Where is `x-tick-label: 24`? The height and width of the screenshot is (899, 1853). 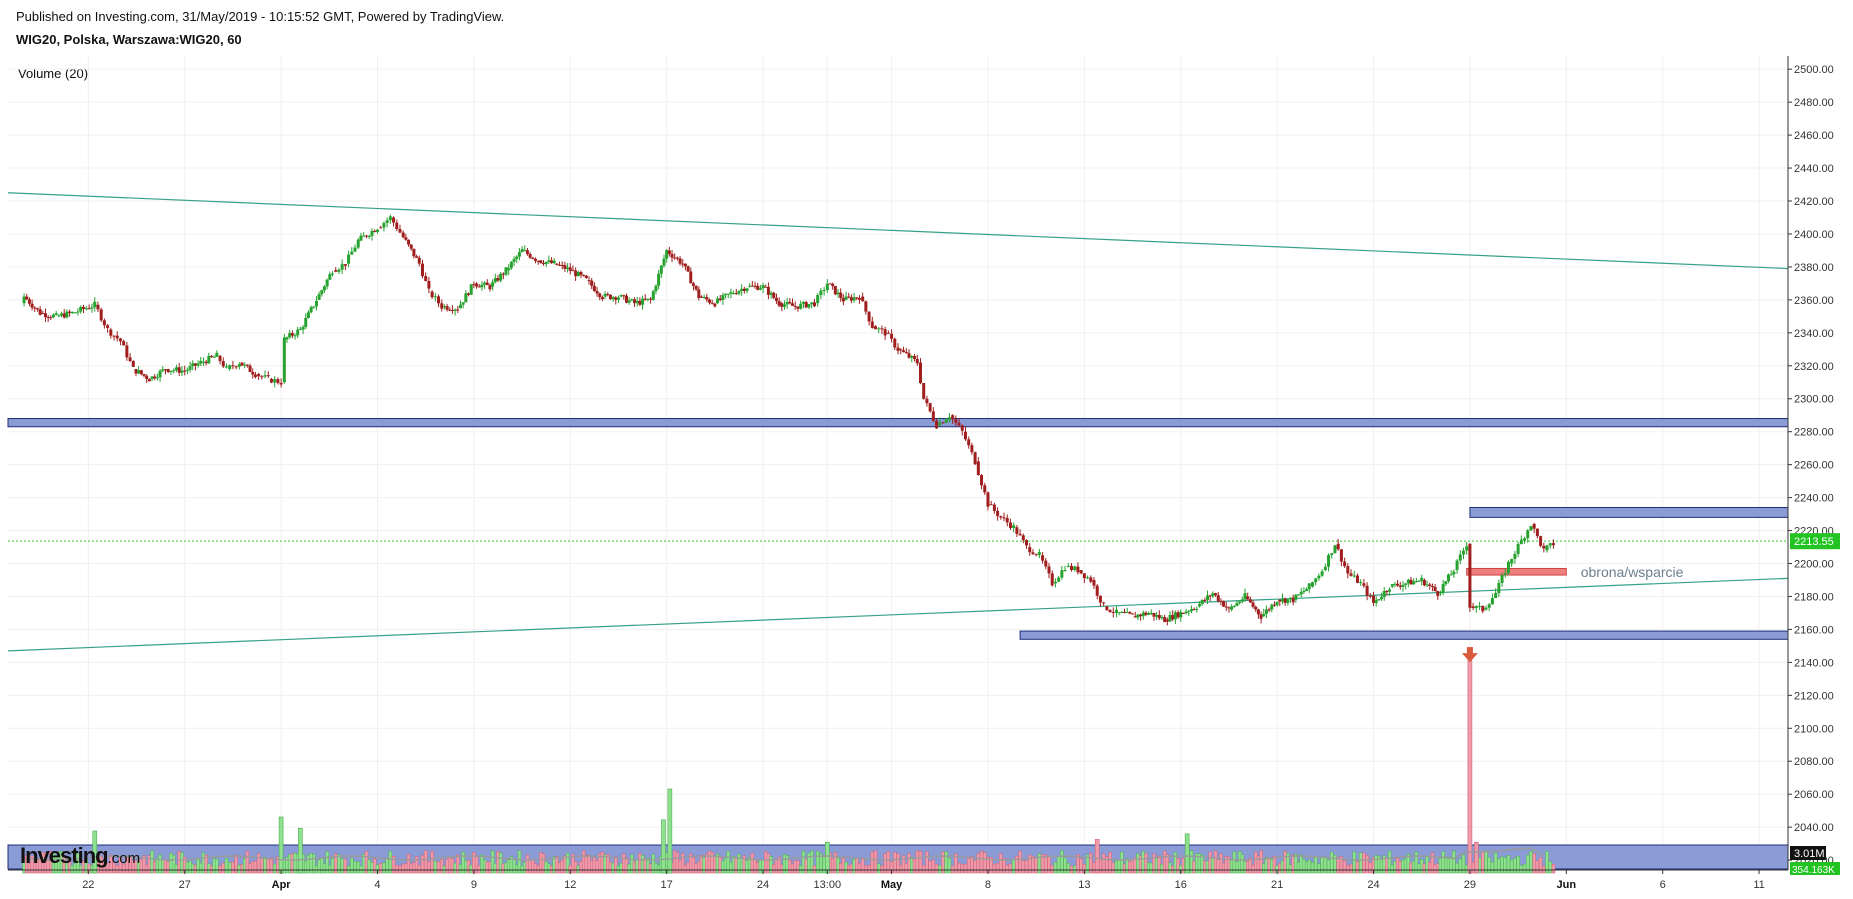 x-tick-label: 24 is located at coordinates (1373, 885).